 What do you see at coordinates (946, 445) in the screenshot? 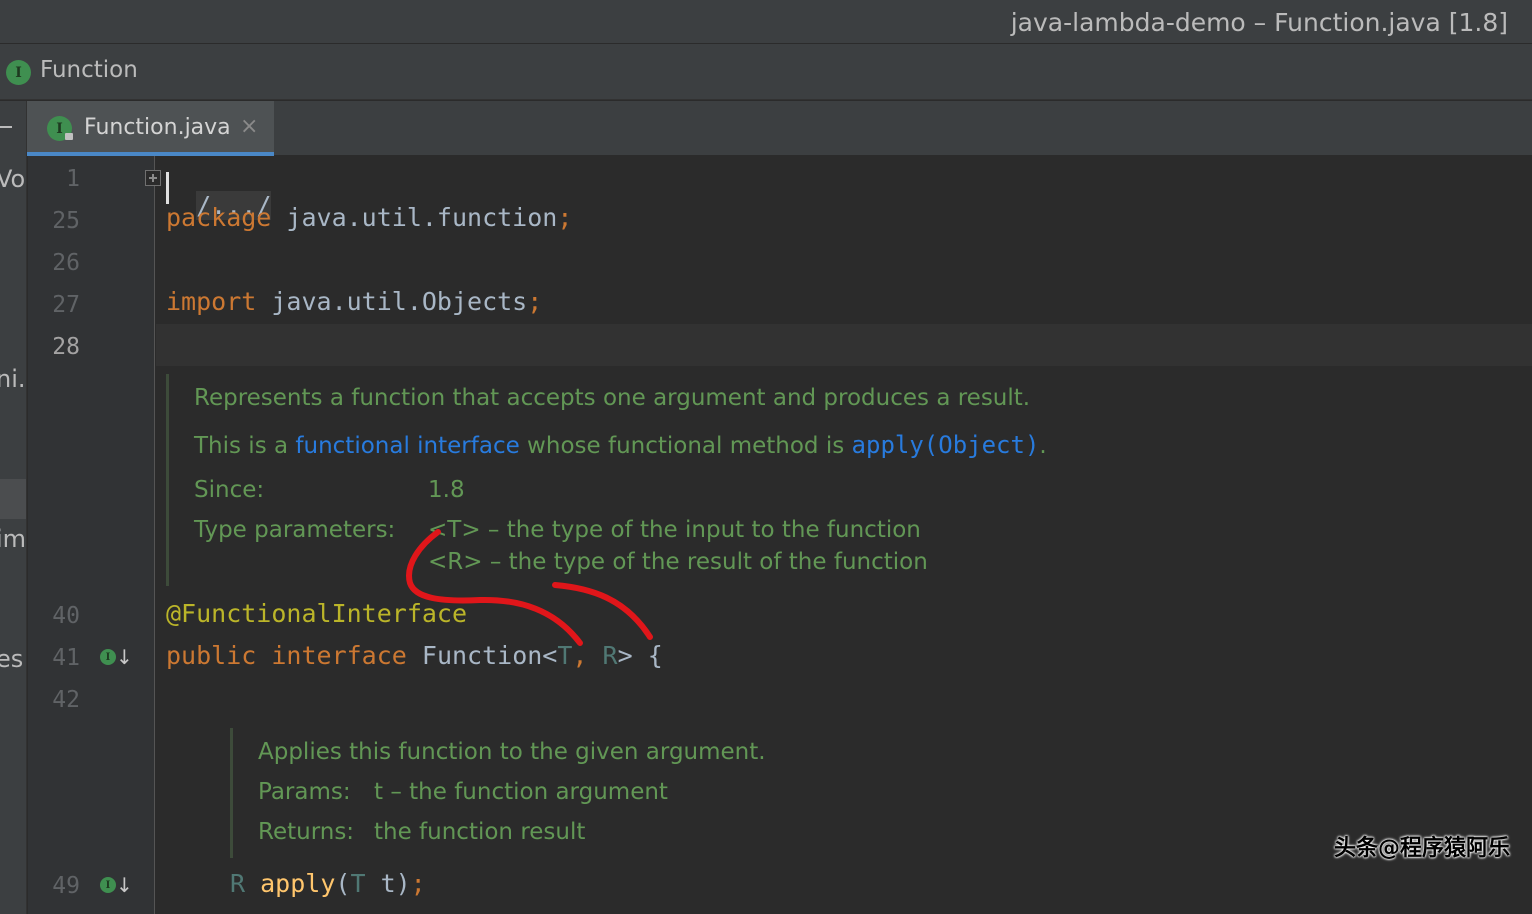
I see `apply-method-link: apply(Object)` at bounding box center [946, 445].